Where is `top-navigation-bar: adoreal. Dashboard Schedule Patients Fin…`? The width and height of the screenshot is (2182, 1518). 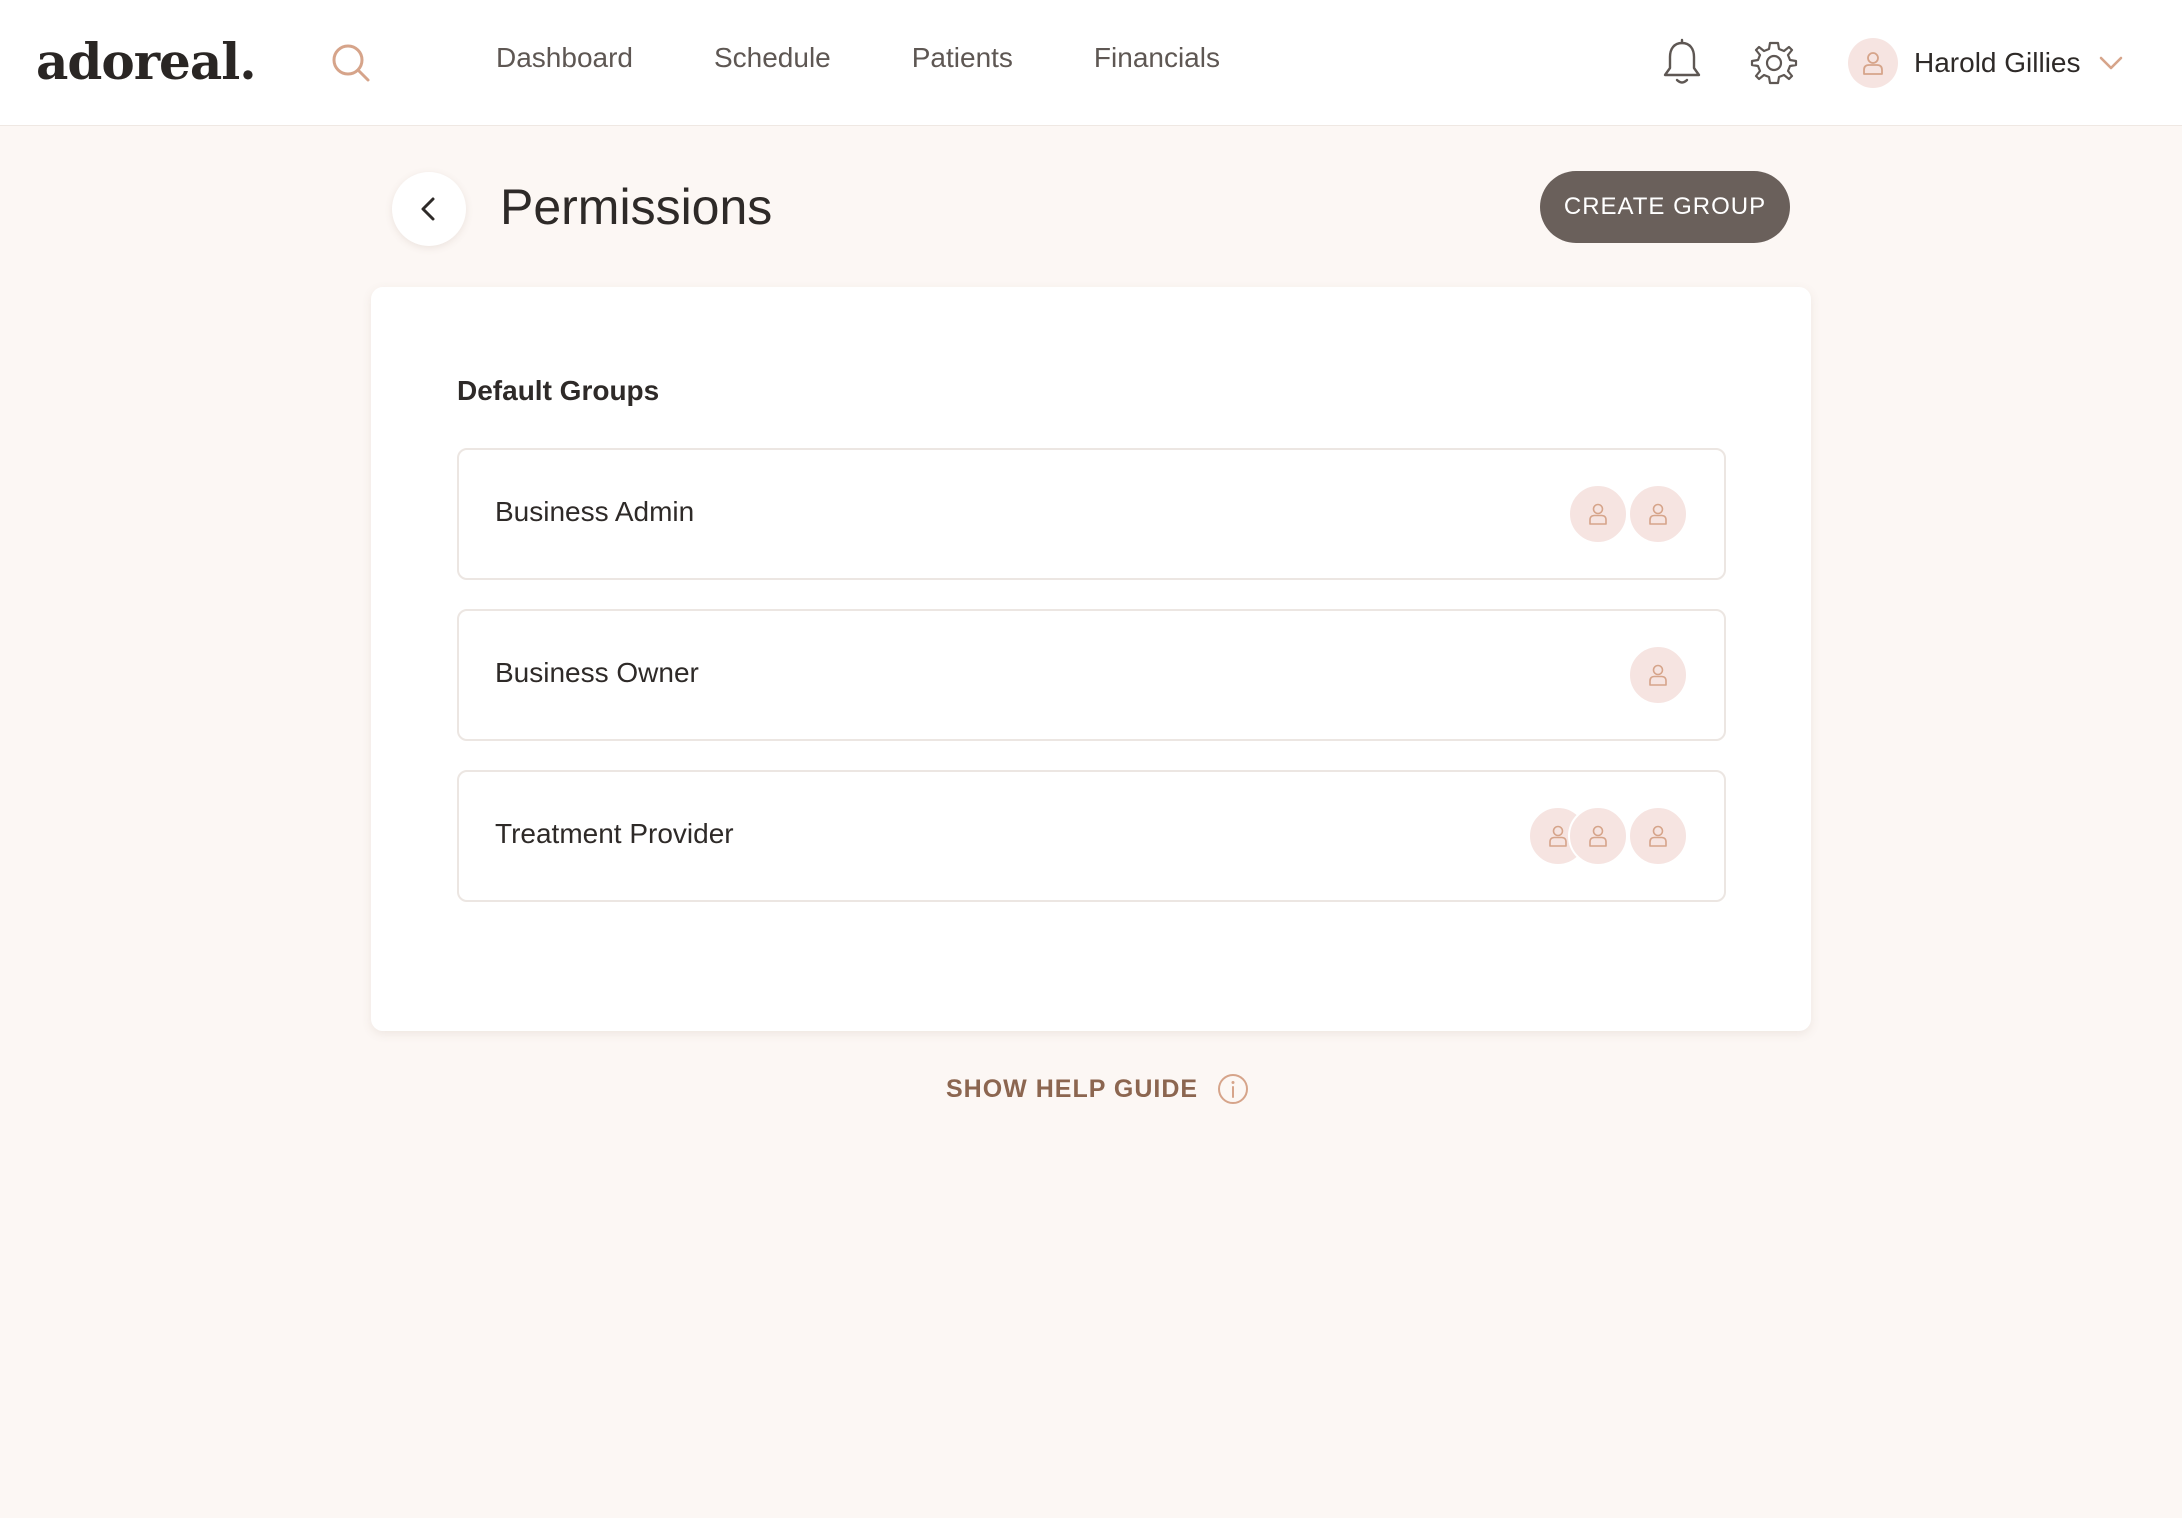
top-navigation-bar: adoreal. Dashboard Schedule Patients Fin… is located at coordinates (1091, 63).